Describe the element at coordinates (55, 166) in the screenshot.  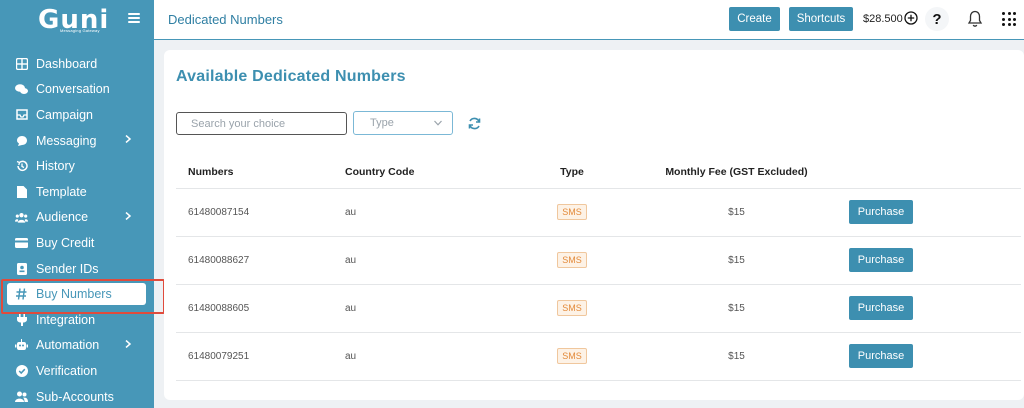
I see `sidebar-item-label: History` at that location.